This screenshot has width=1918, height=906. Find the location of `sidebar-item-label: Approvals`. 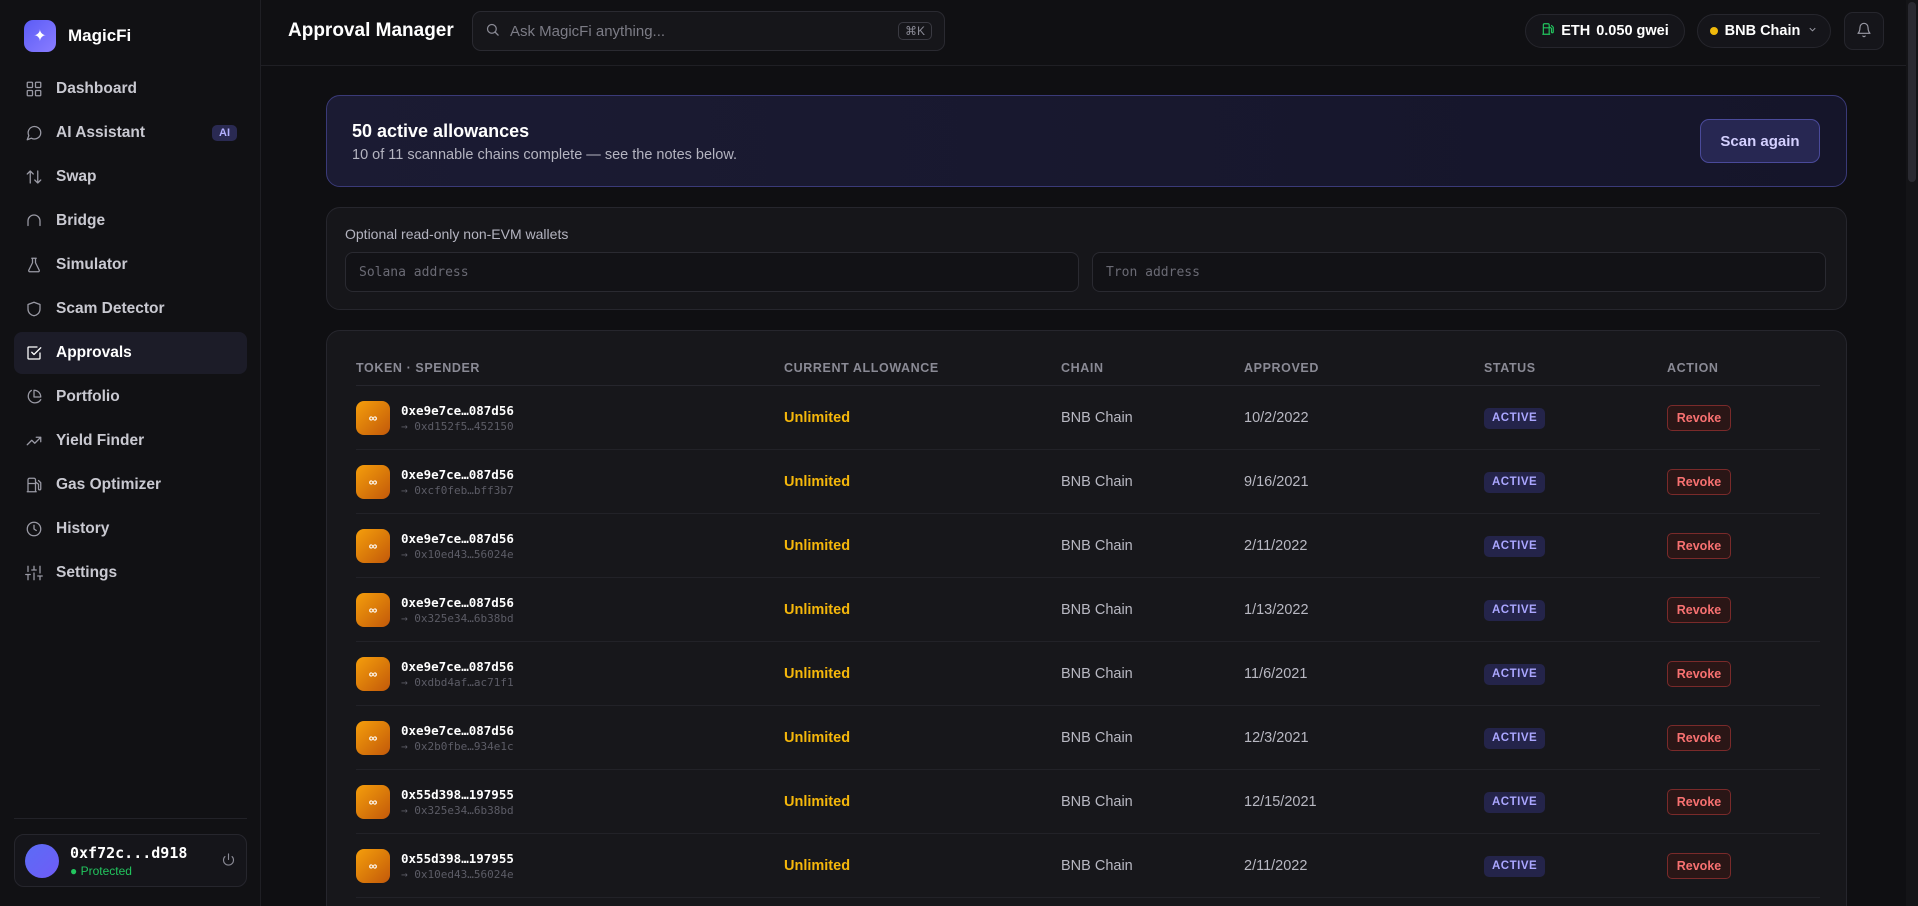

sidebar-item-label: Approvals is located at coordinates (94, 352).